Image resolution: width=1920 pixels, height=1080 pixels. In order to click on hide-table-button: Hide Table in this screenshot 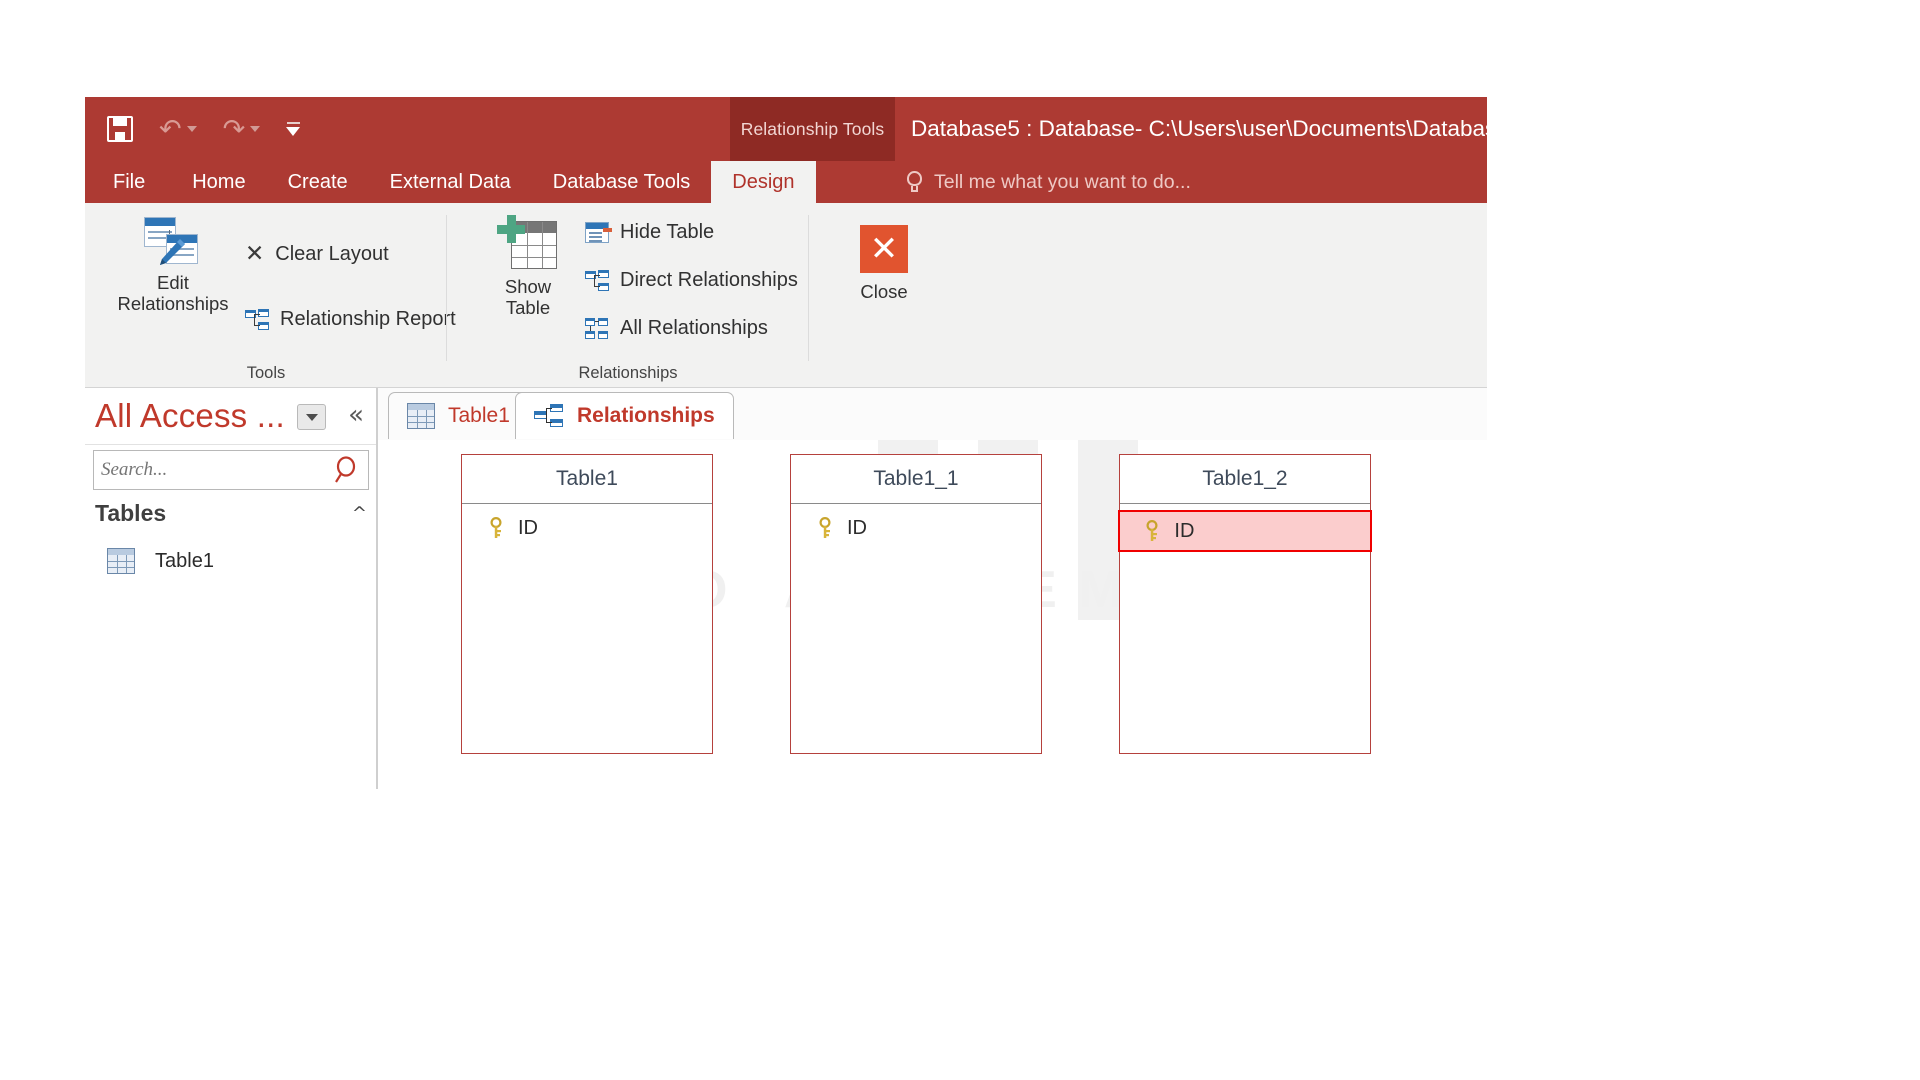, I will do `click(649, 232)`.